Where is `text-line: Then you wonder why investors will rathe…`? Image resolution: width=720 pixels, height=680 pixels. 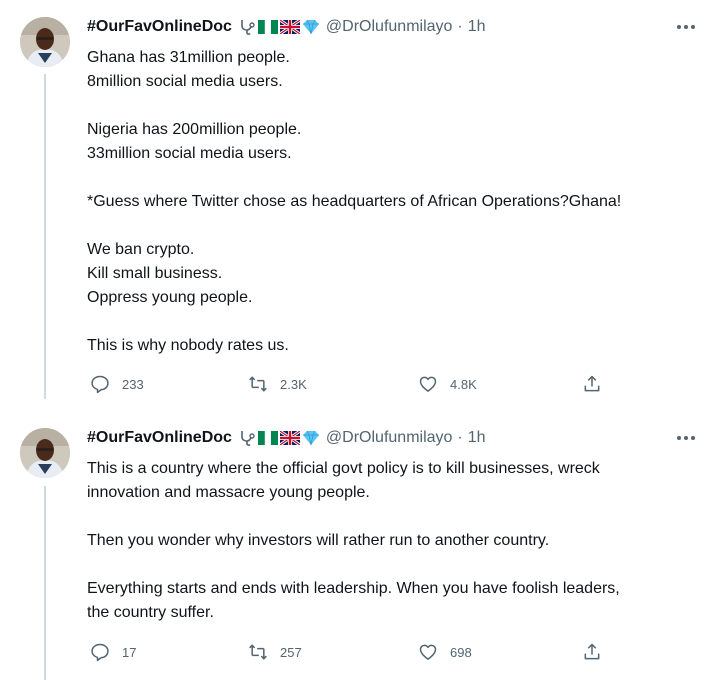 text-line: Then you wonder why investors will rathe… is located at coordinates (318, 540).